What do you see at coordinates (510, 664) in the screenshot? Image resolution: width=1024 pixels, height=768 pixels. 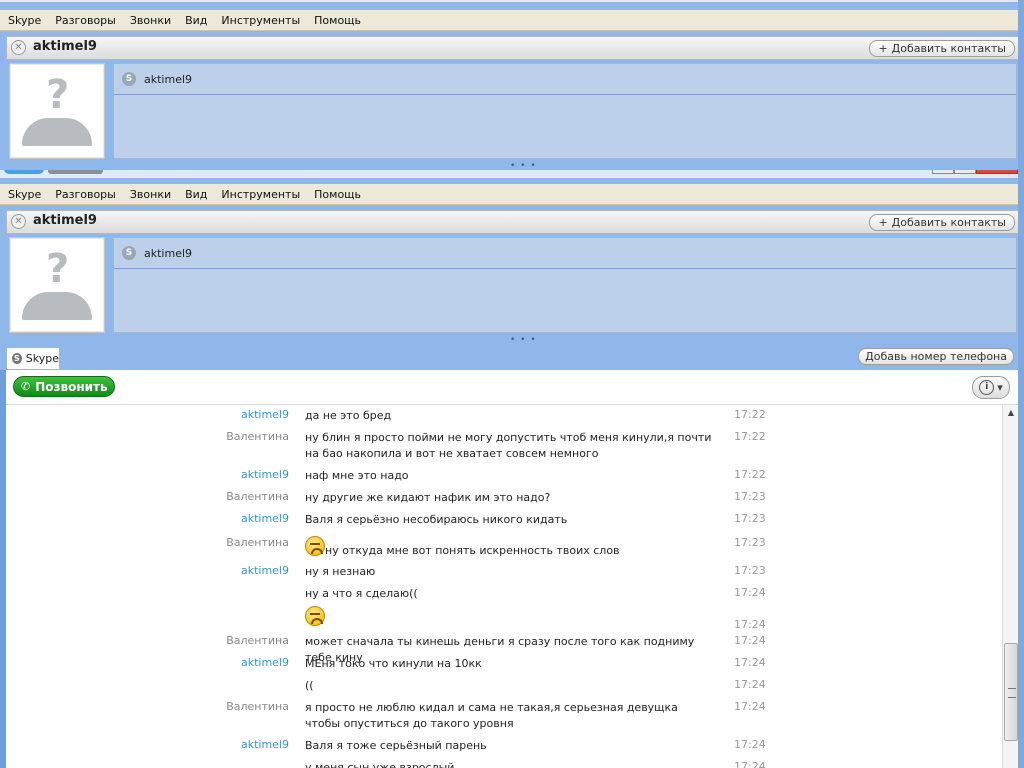 I see `message-text-wrap: МЕня токо что кинули на 10кк` at bounding box center [510, 664].